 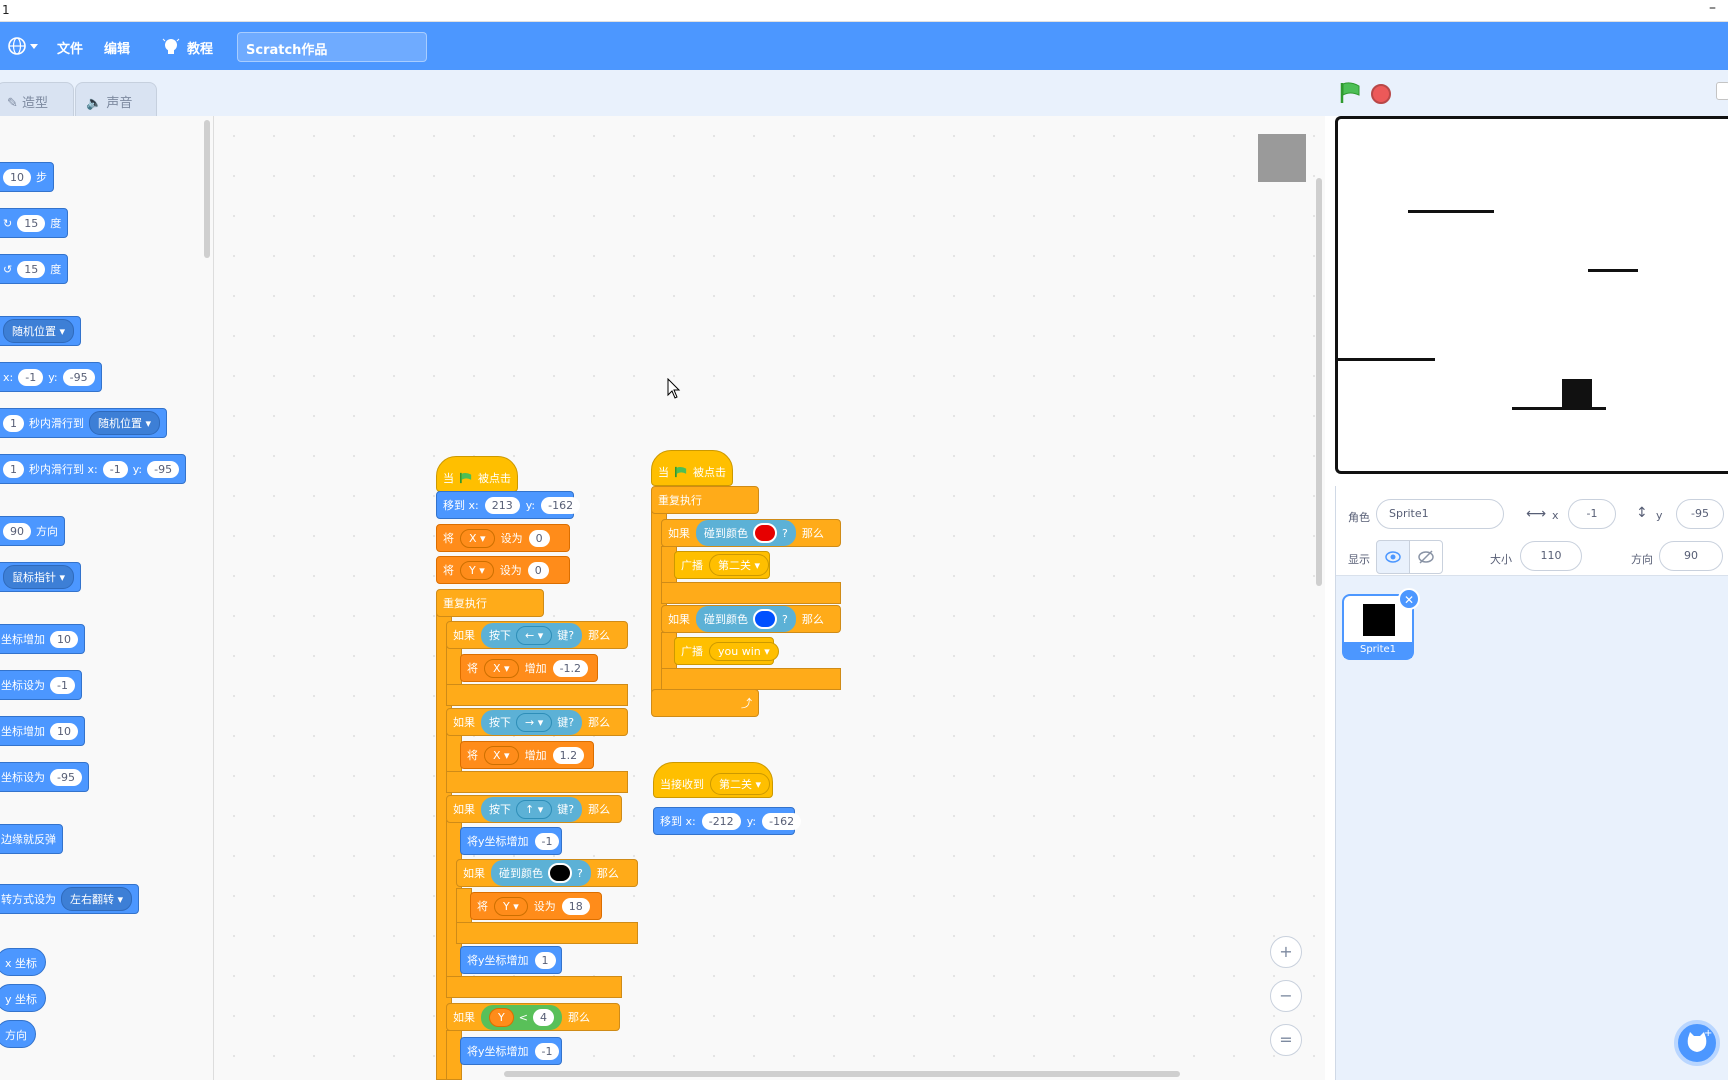 What do you see at coordinates (200, 47) in the screenshot?
I see `tutorials-menu: 教程` at bounding box center [200, 47].